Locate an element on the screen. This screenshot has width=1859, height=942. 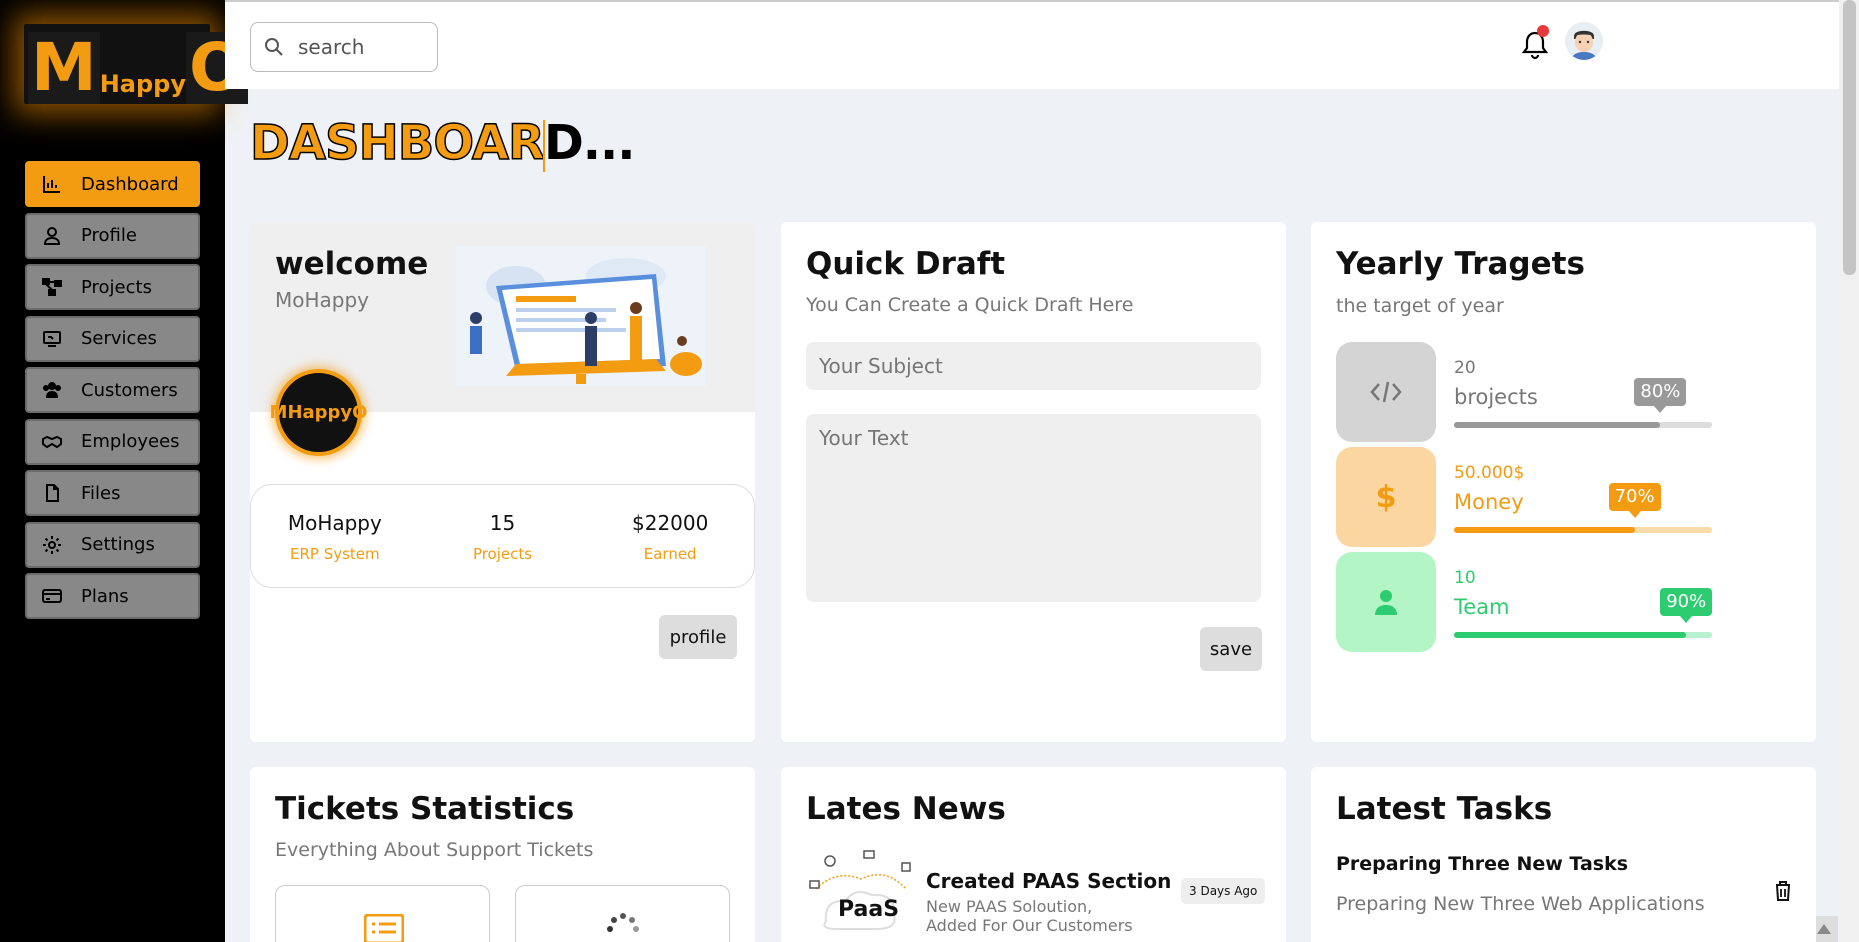
handshake-icon is located at coordinates (52, 442).